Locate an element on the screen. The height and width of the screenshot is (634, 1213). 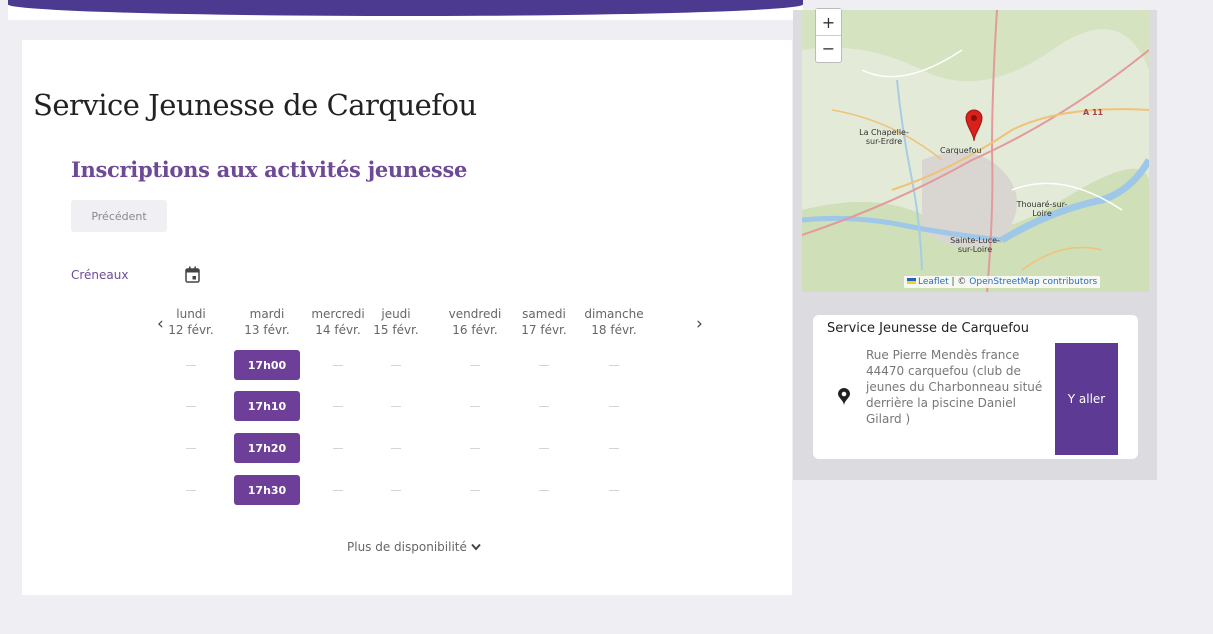
go-button: Y aller is located at coordinates (1086, 399).